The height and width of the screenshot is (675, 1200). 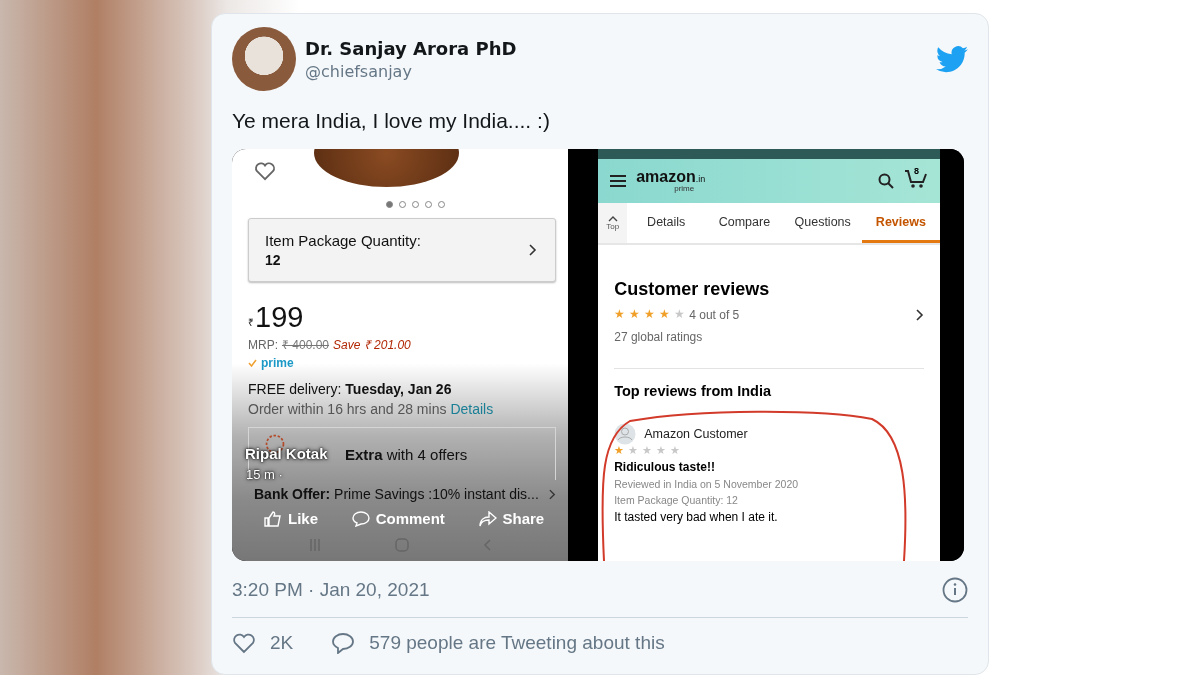 What do you see at coordinates (273, 260) in the screenshot?
I see `quantity-value: 12` at bounding box center [273, 260].